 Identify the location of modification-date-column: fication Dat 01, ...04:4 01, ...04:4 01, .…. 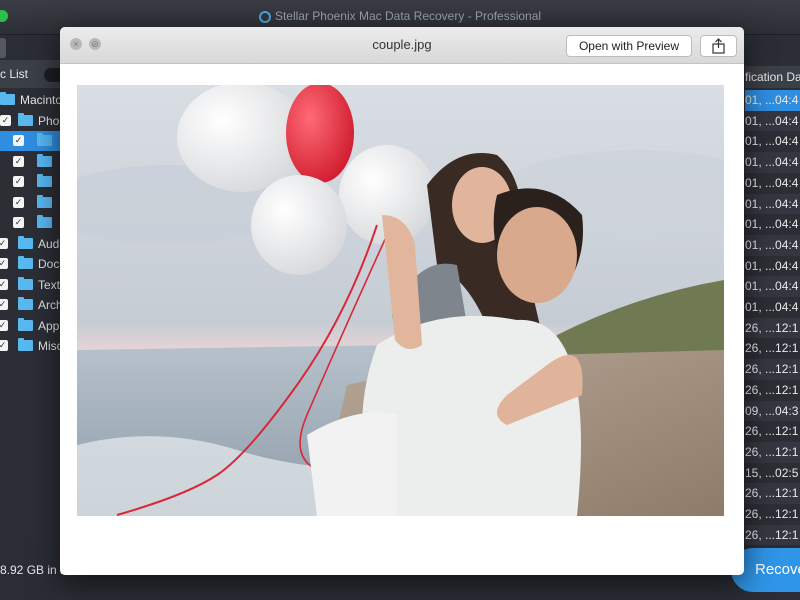
(772, 303).